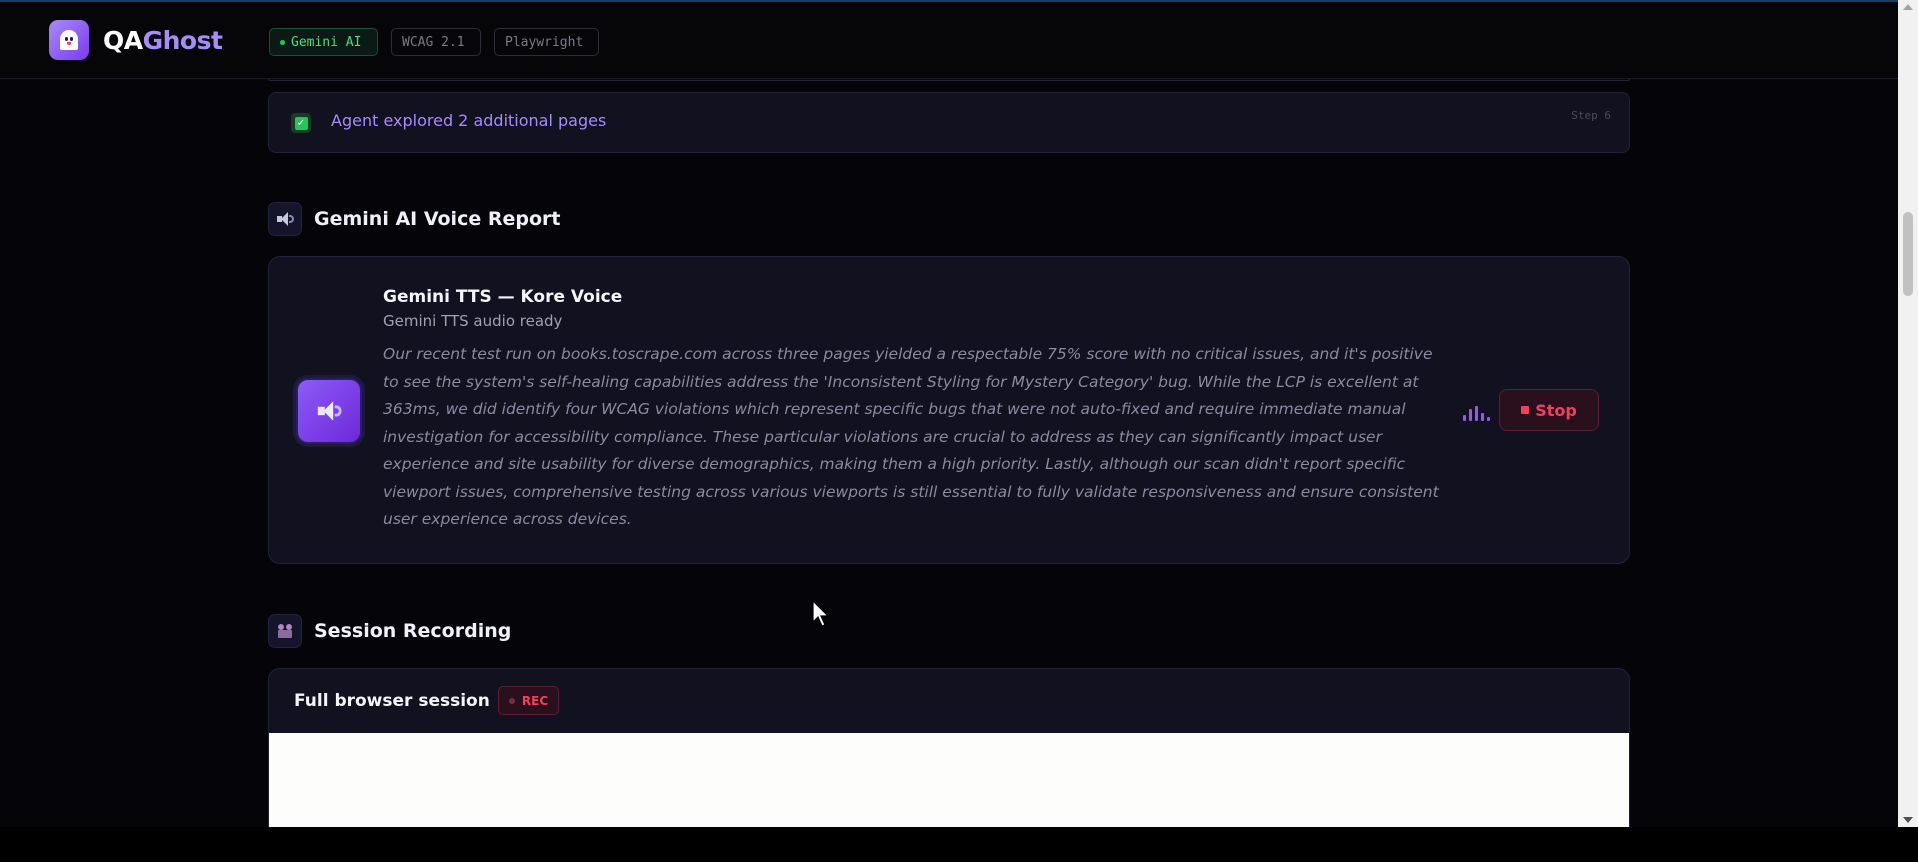 Image resolution: width=1918 pixels, height=862 pixels. I want to click on brand-ghost: Ghost, so click(182, 40).